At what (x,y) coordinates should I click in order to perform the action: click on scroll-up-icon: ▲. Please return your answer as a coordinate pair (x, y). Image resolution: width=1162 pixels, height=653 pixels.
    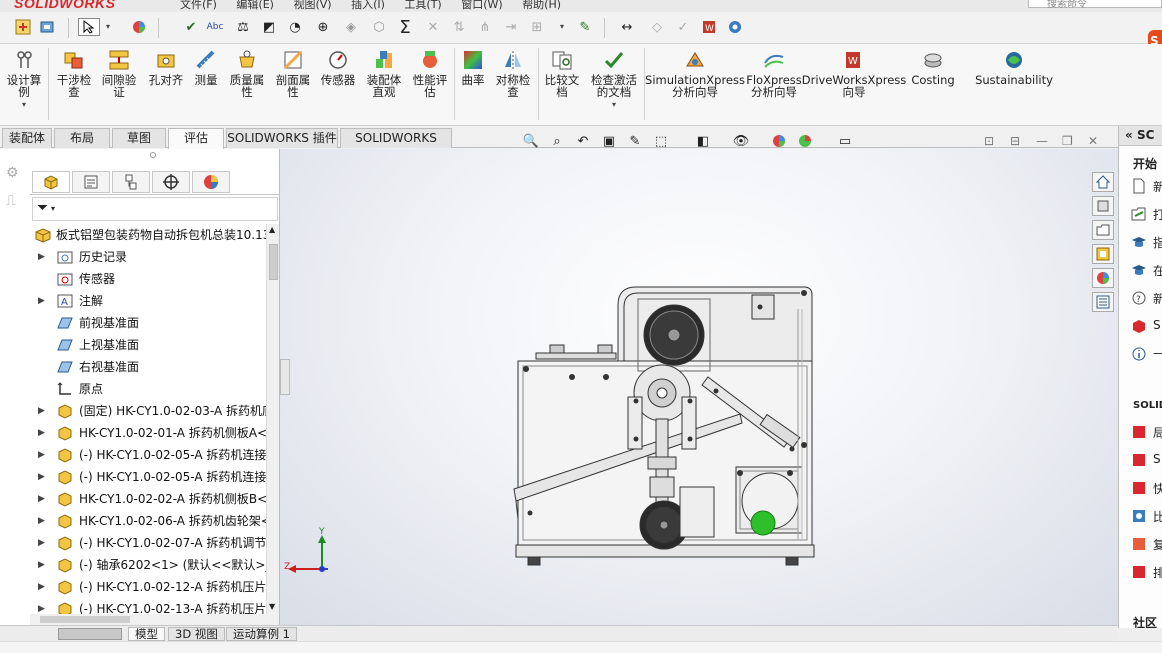
    Looking at the image, I should click on (272, 229).